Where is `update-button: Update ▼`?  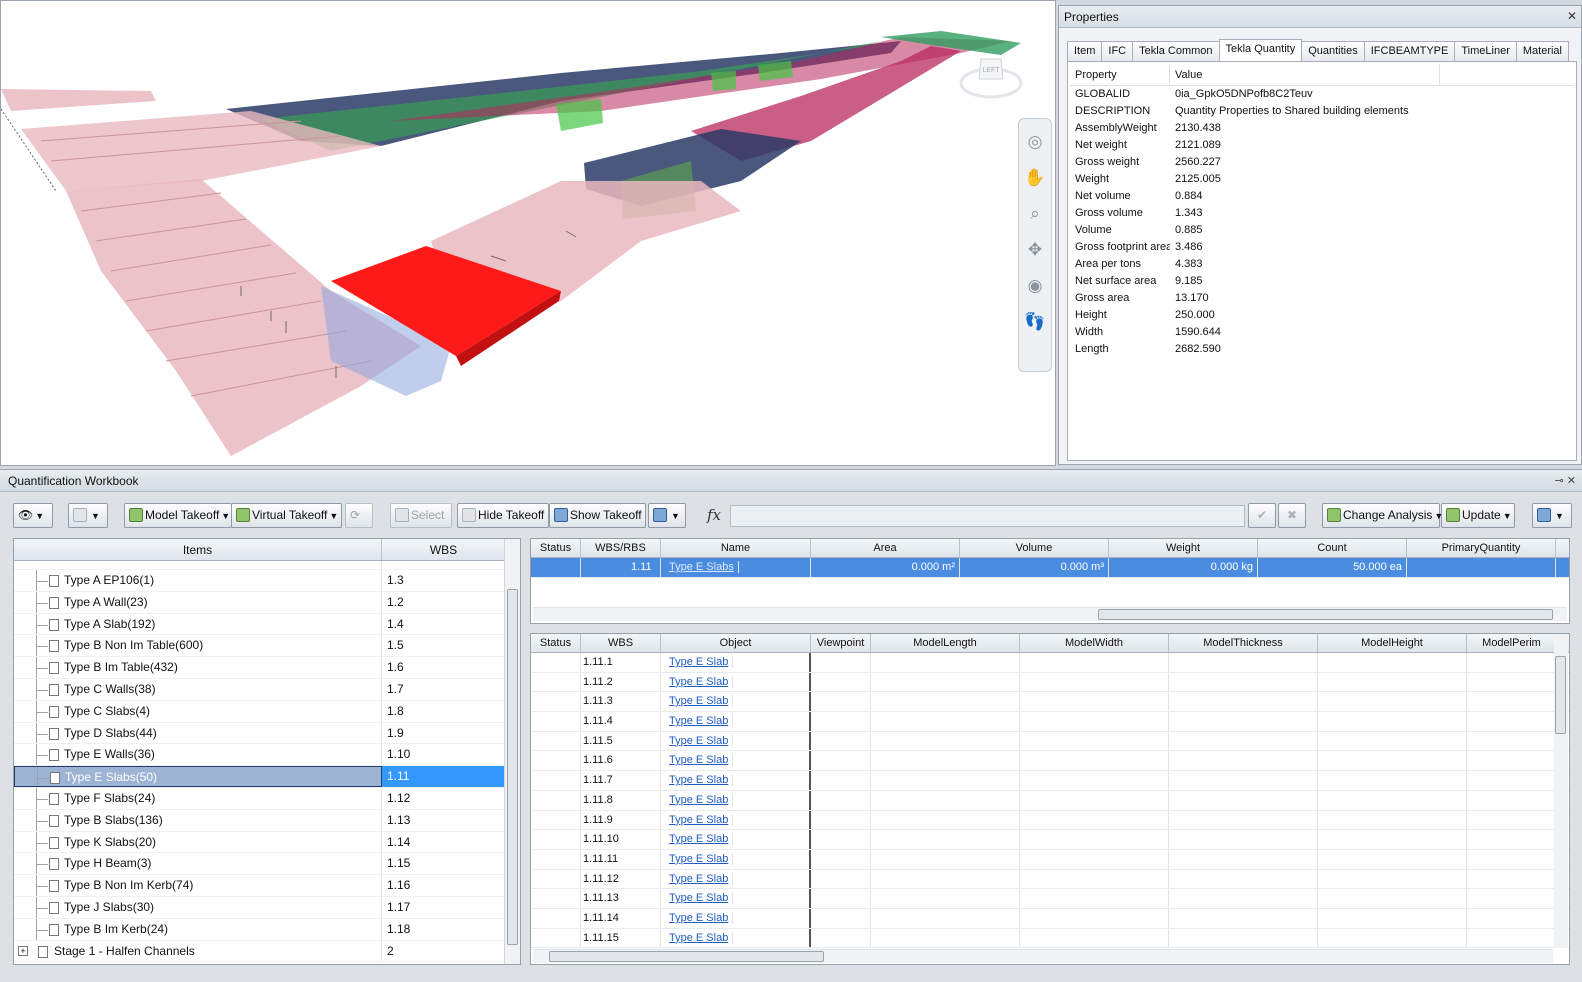 update-button: Update ▼ is located at coordinates (1478, 515).